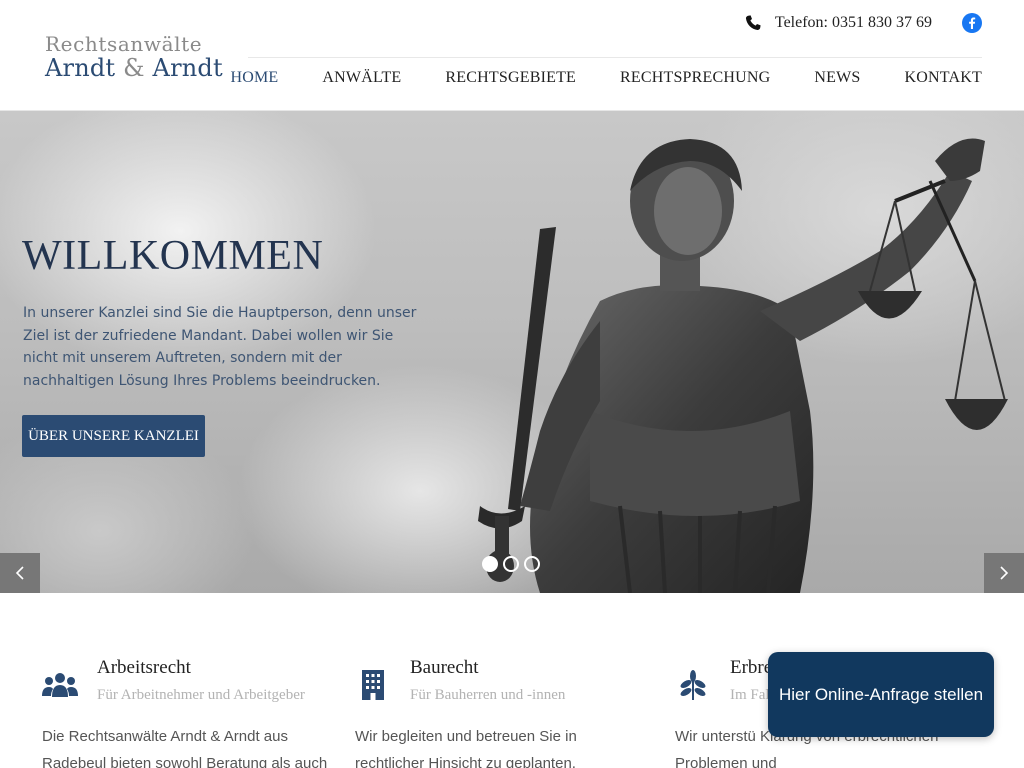 Image resolution: width=1024 pixels, height=768 pixels. Describe the element at coordinates (373, 685) in the screenshot. I see `building-icon` at that location.